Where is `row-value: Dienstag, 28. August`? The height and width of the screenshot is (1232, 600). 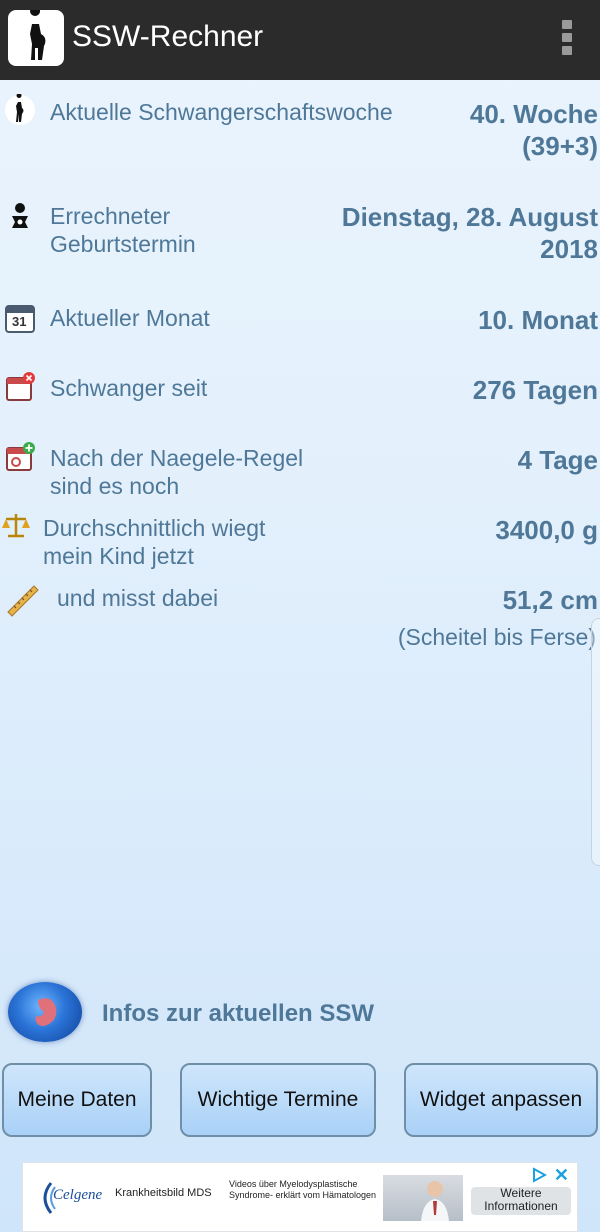
row-value: Dienstag, 28. August is located at coordinates (469, 217).